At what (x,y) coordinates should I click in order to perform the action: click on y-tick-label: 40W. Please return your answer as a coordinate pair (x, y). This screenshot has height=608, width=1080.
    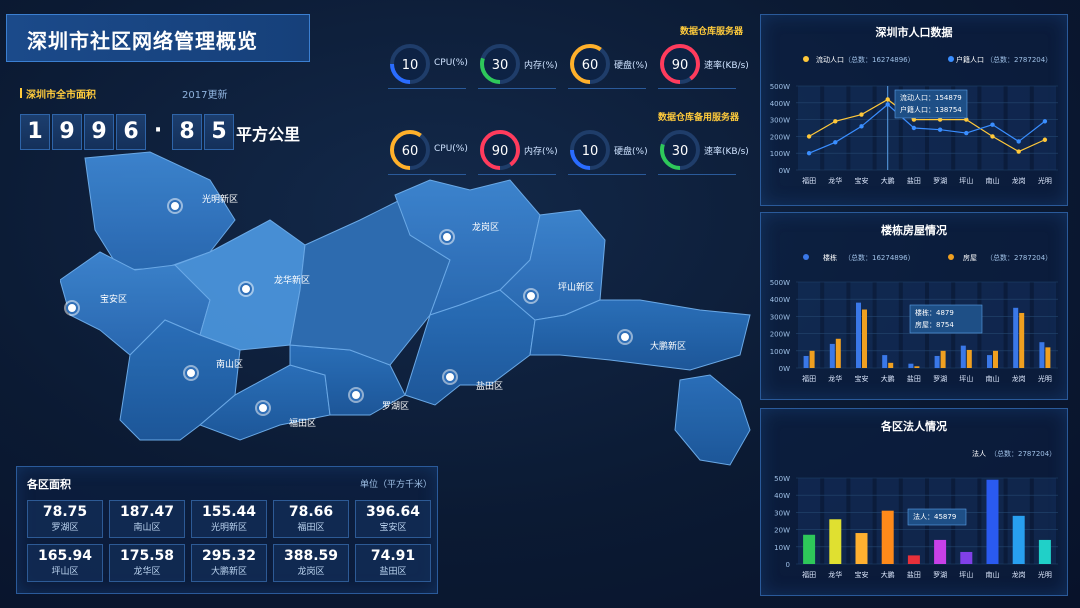
    Looking at the image, I should click on (782, 496).